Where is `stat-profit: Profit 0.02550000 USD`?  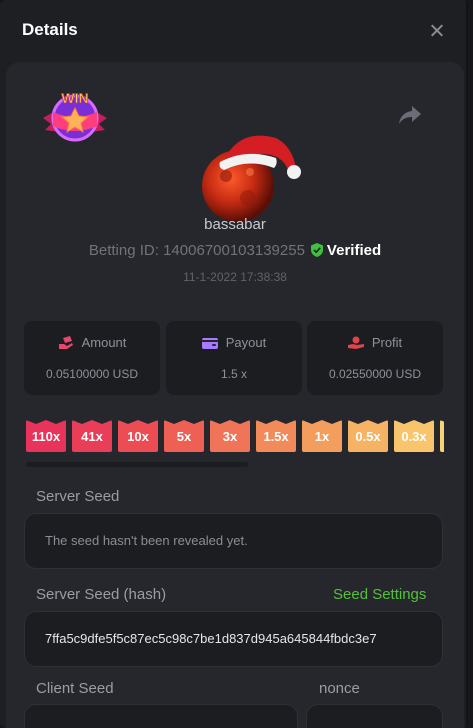
stat-profit: Profit 0.02550000 USD is located at coordinates (375, 358).